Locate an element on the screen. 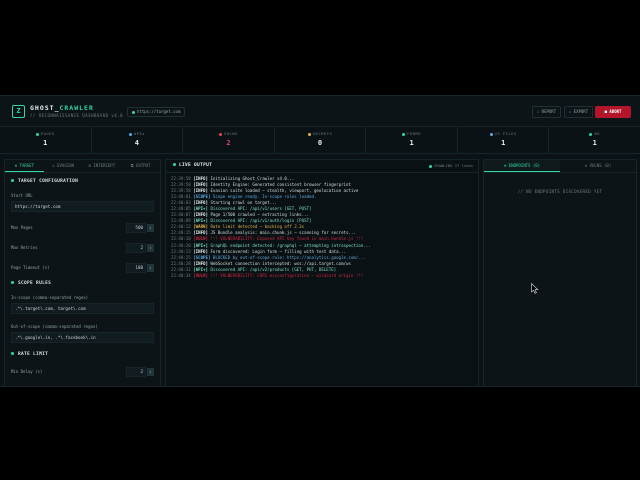  stat-forms: FORMS 1 is located at coordinates (412, 140).